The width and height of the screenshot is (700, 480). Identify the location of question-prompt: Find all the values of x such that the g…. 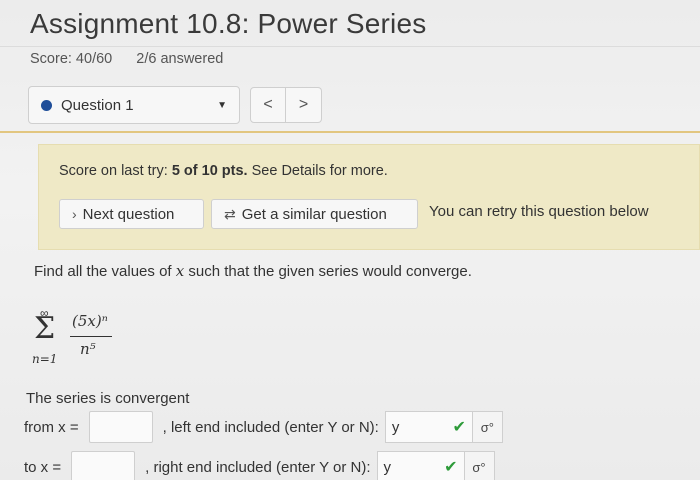
(253, 271).